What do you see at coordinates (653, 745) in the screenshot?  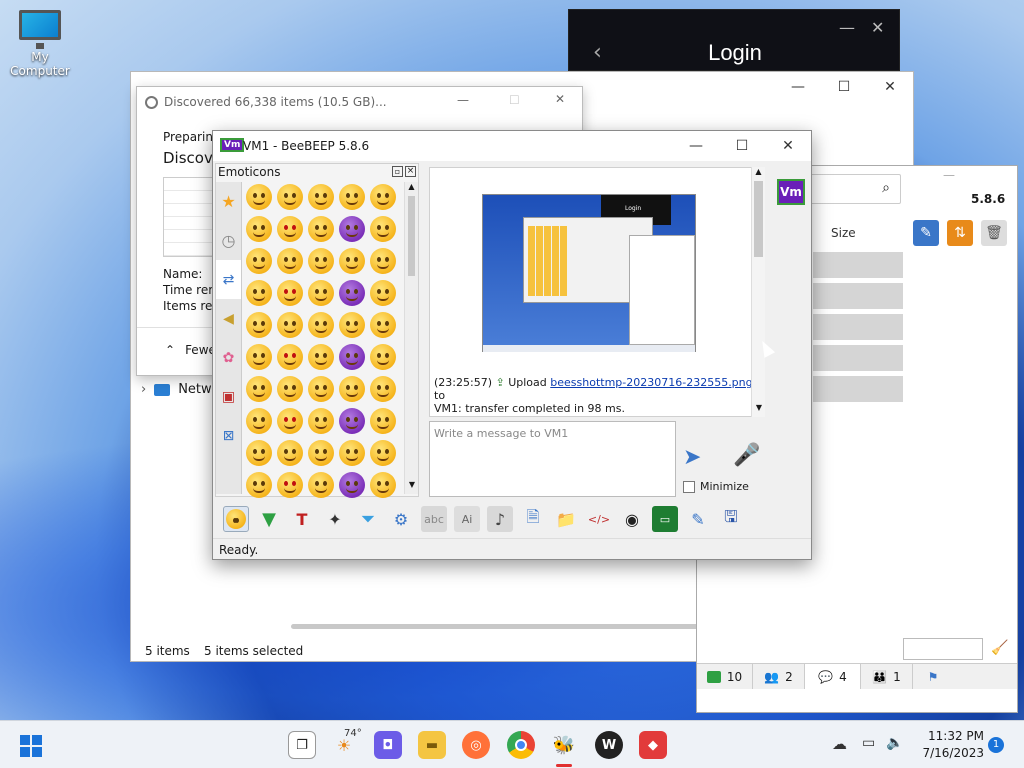 I see `anydesk-icon: ◆` at bounding box center [653, 745].